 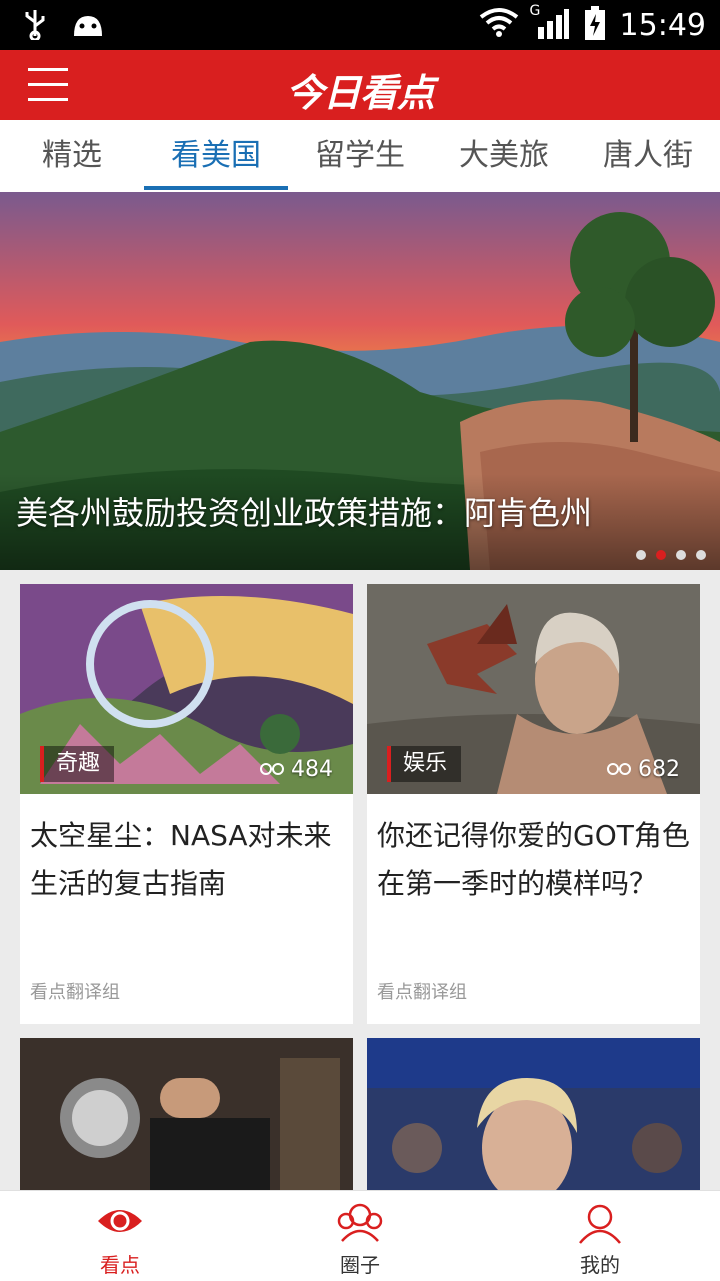 I want to click on nav-quanzi: 圈子, so click(x=360, y=1236).